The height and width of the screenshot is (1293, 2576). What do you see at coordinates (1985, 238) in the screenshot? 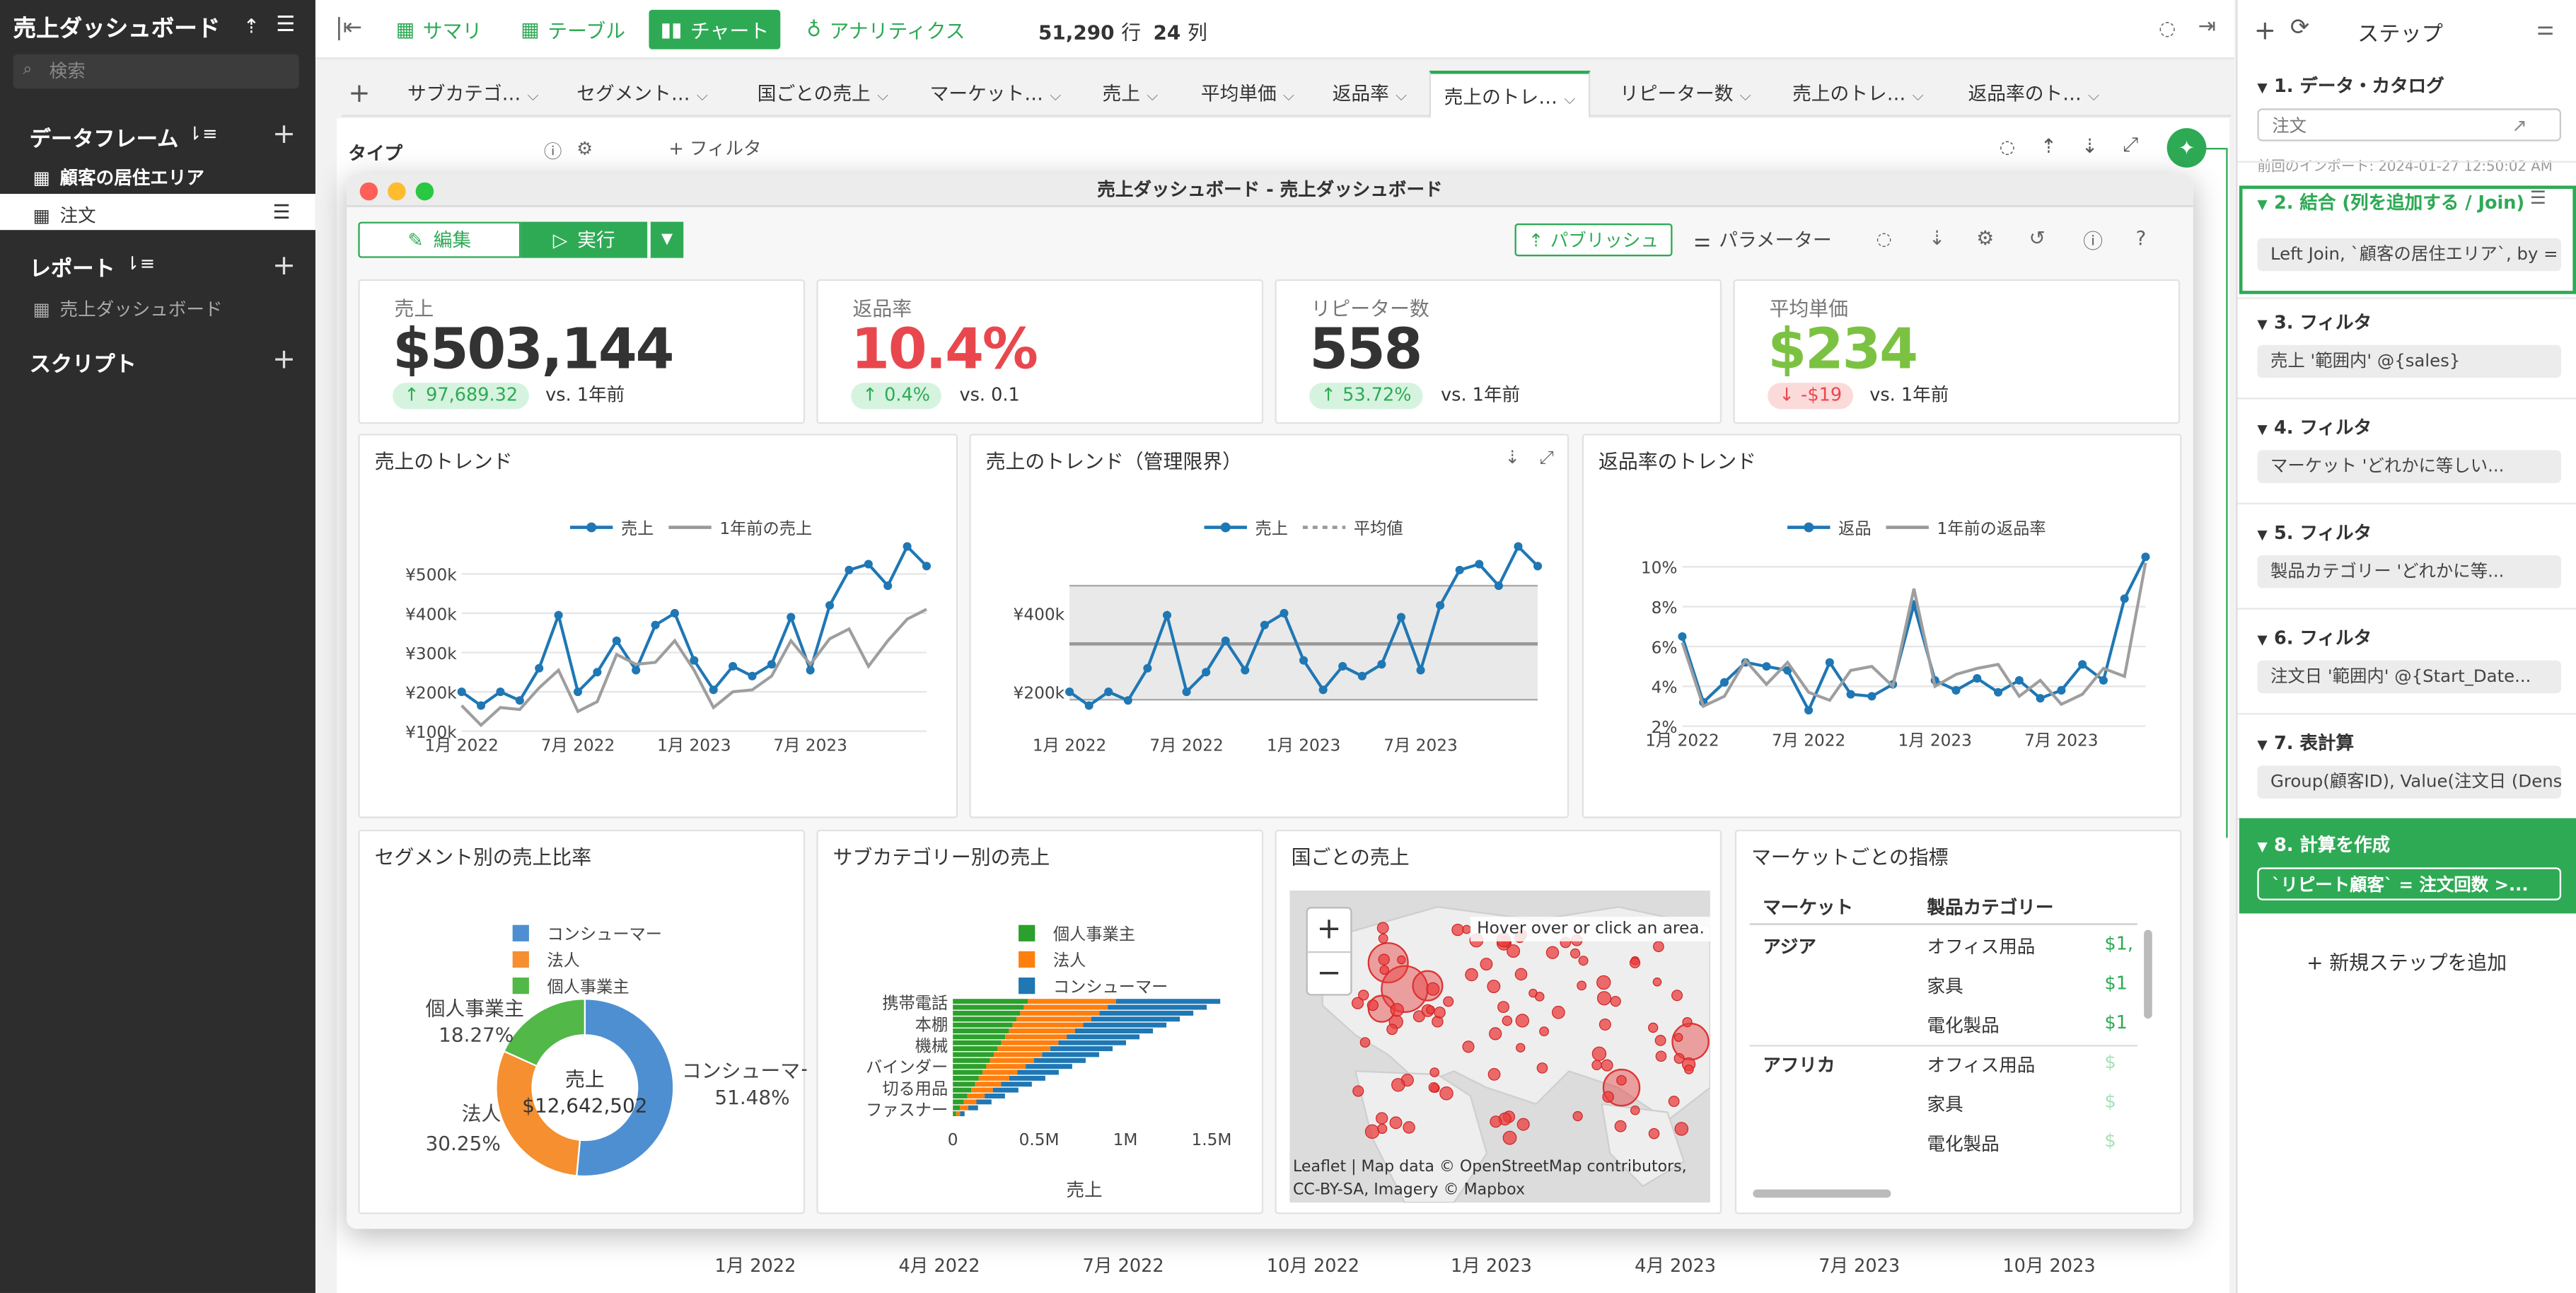
I see `gear-icon: ⚙` at bounding box center [1985, 238].